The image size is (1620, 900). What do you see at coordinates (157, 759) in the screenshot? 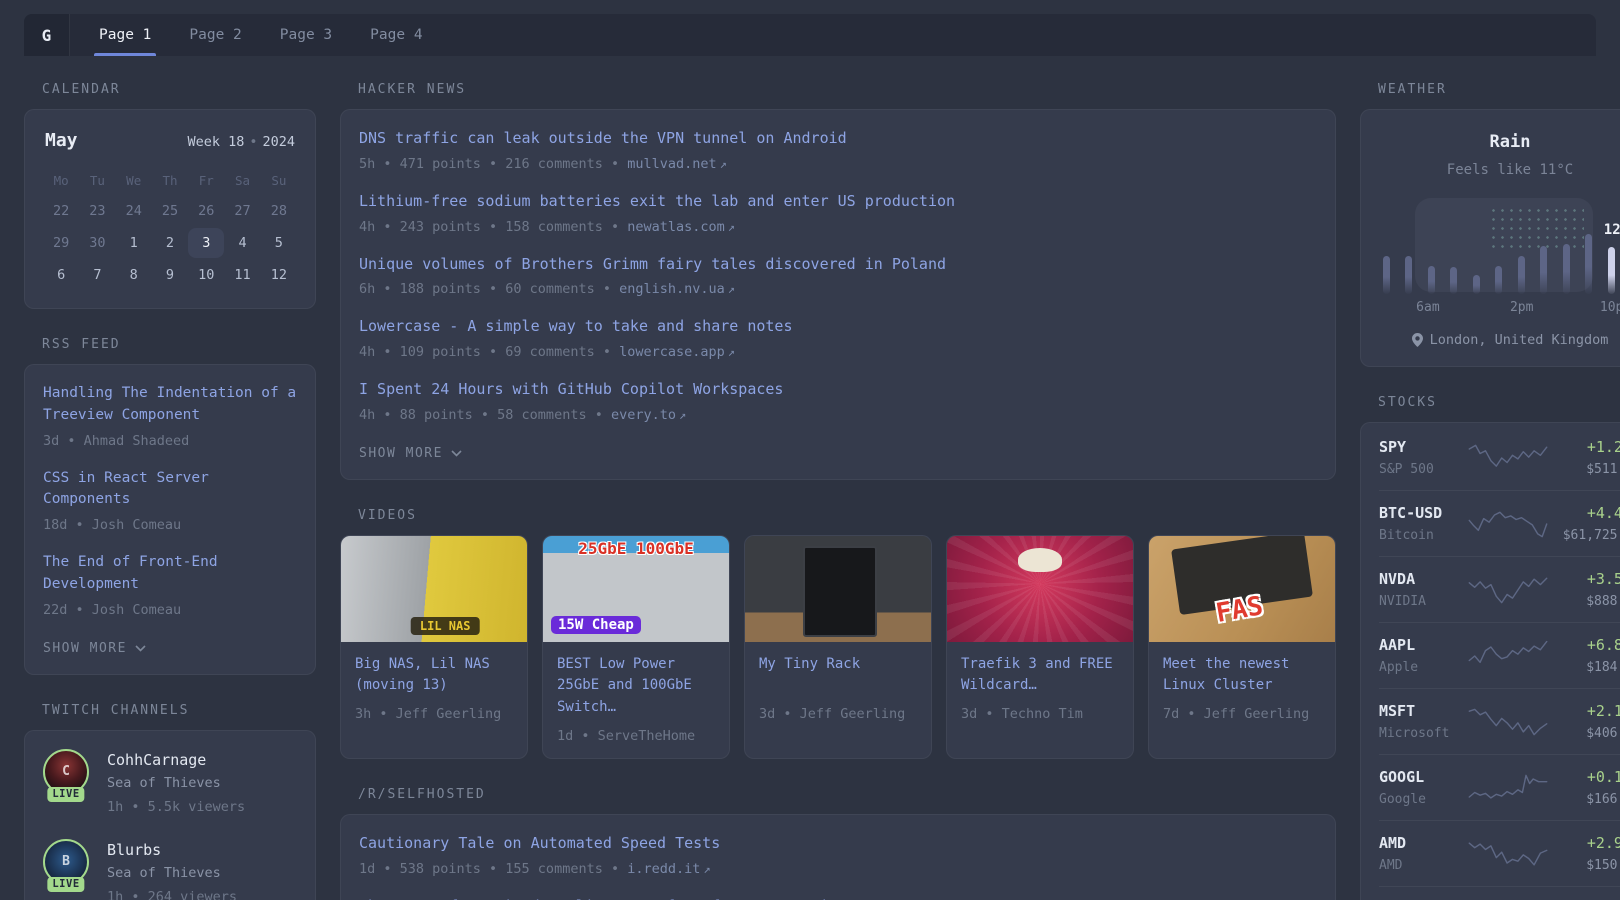
I see `twitch-channel-name: CohhCarnage` at bounding box center [157, 759].